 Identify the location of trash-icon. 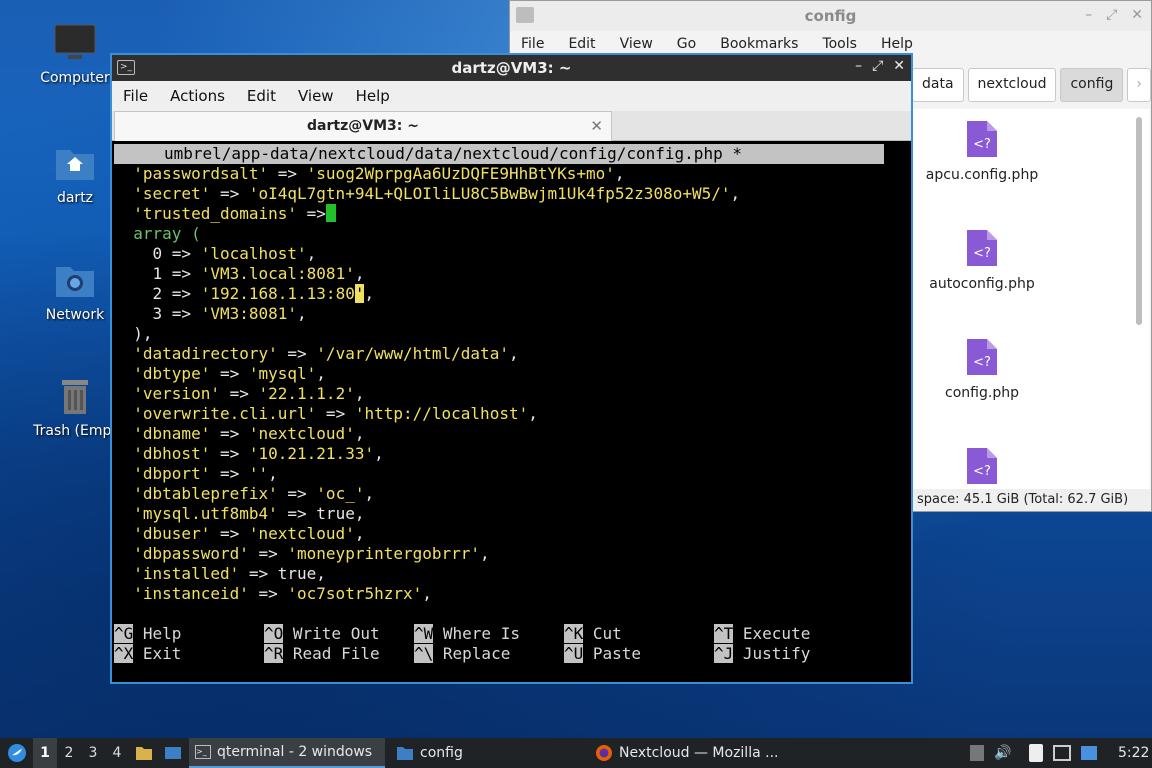
(75, 397).